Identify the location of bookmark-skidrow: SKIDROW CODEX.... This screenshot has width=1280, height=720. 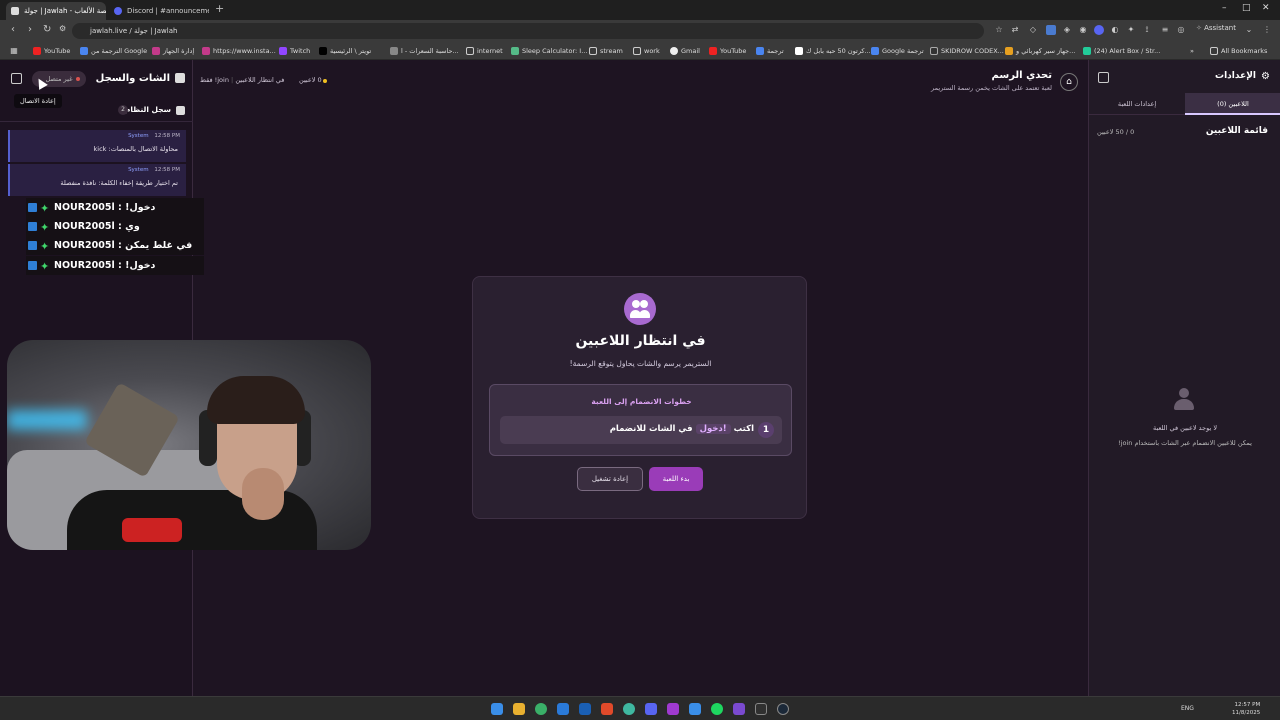
(967, 51).